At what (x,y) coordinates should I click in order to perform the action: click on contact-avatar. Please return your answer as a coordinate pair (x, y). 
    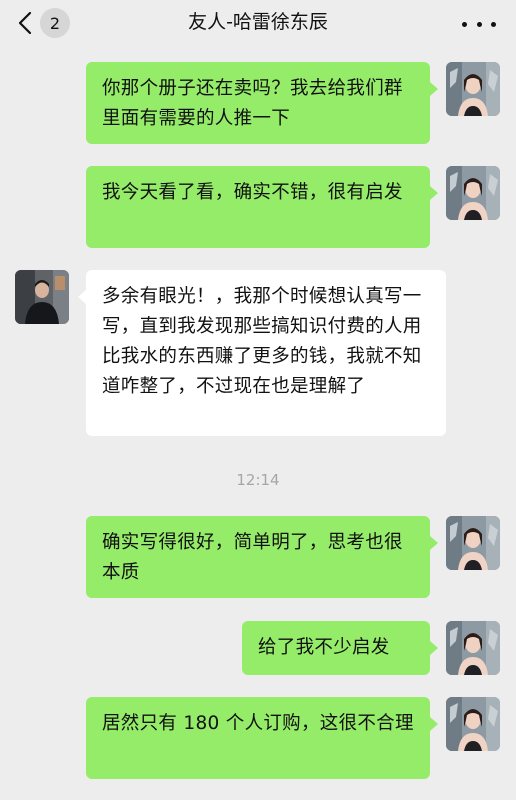
    Looking at the image, I should click on (42, 297).